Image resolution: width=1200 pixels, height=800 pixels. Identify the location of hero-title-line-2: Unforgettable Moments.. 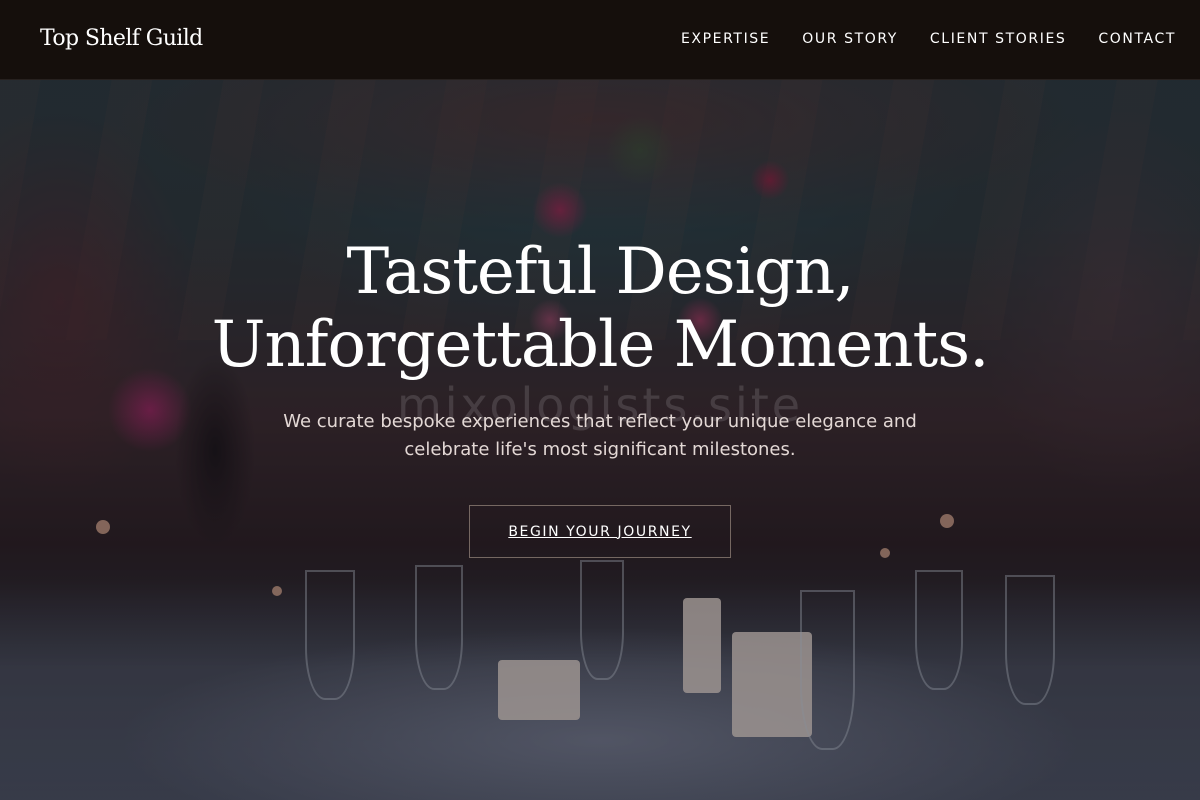
(600, 345).